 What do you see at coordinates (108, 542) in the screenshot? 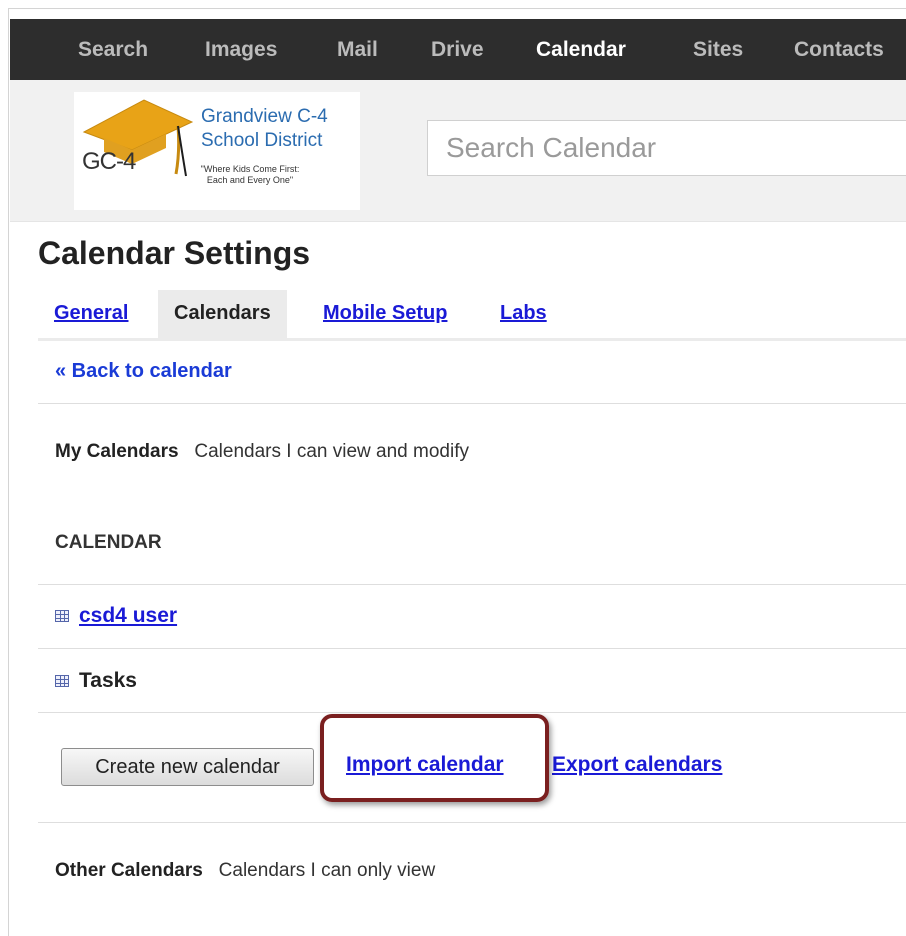
I see `column-header-calendar: CALENDAR` at bounding box center [108, 542].